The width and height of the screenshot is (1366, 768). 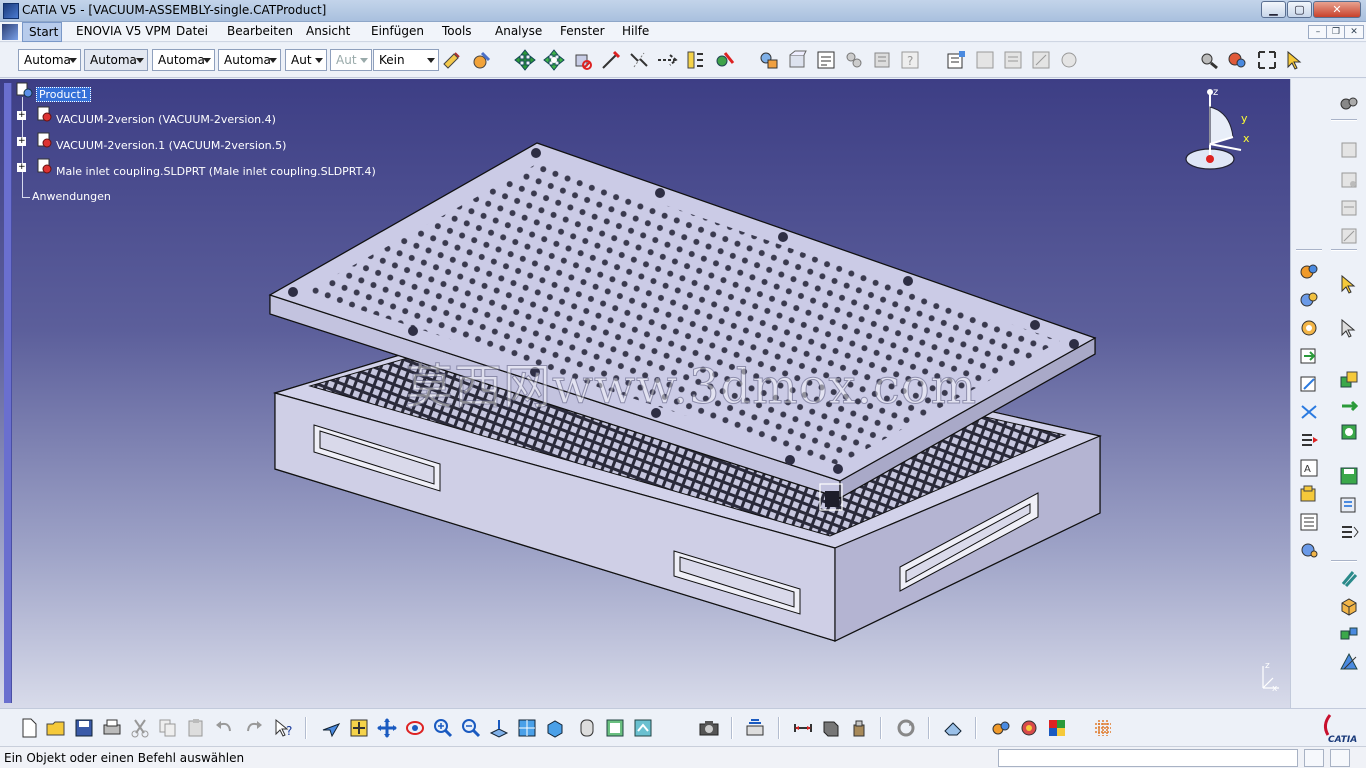 What do you see at coordinates (406, 60) in the screenshot?
I see `layer-combo: Kein` at bounding box center [406, 60].